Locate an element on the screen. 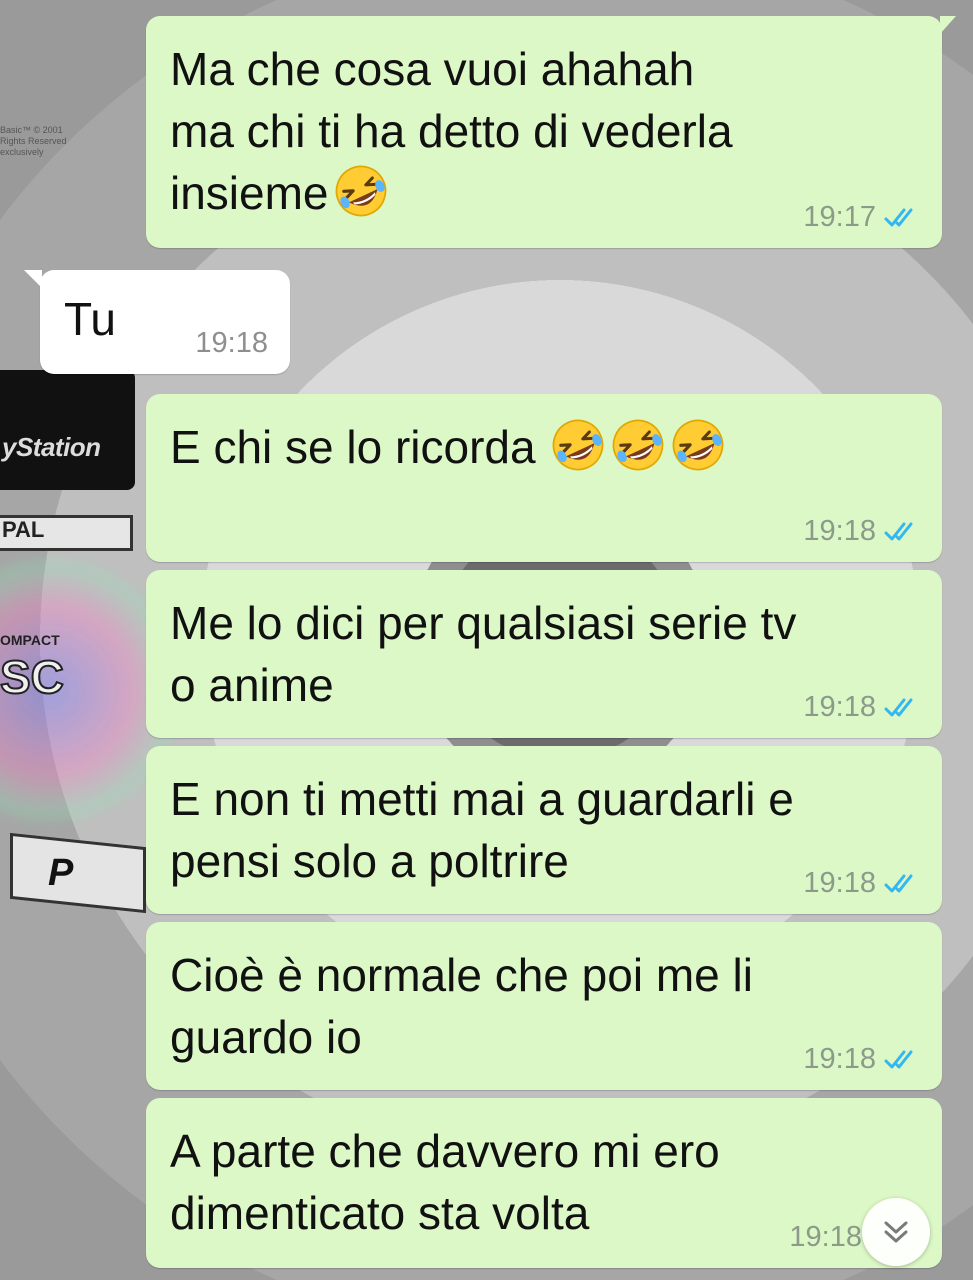 The width and height of the screenshot is (973, 1280). message-text: E chi se lo ricorda is located at coordinates (544, 447).